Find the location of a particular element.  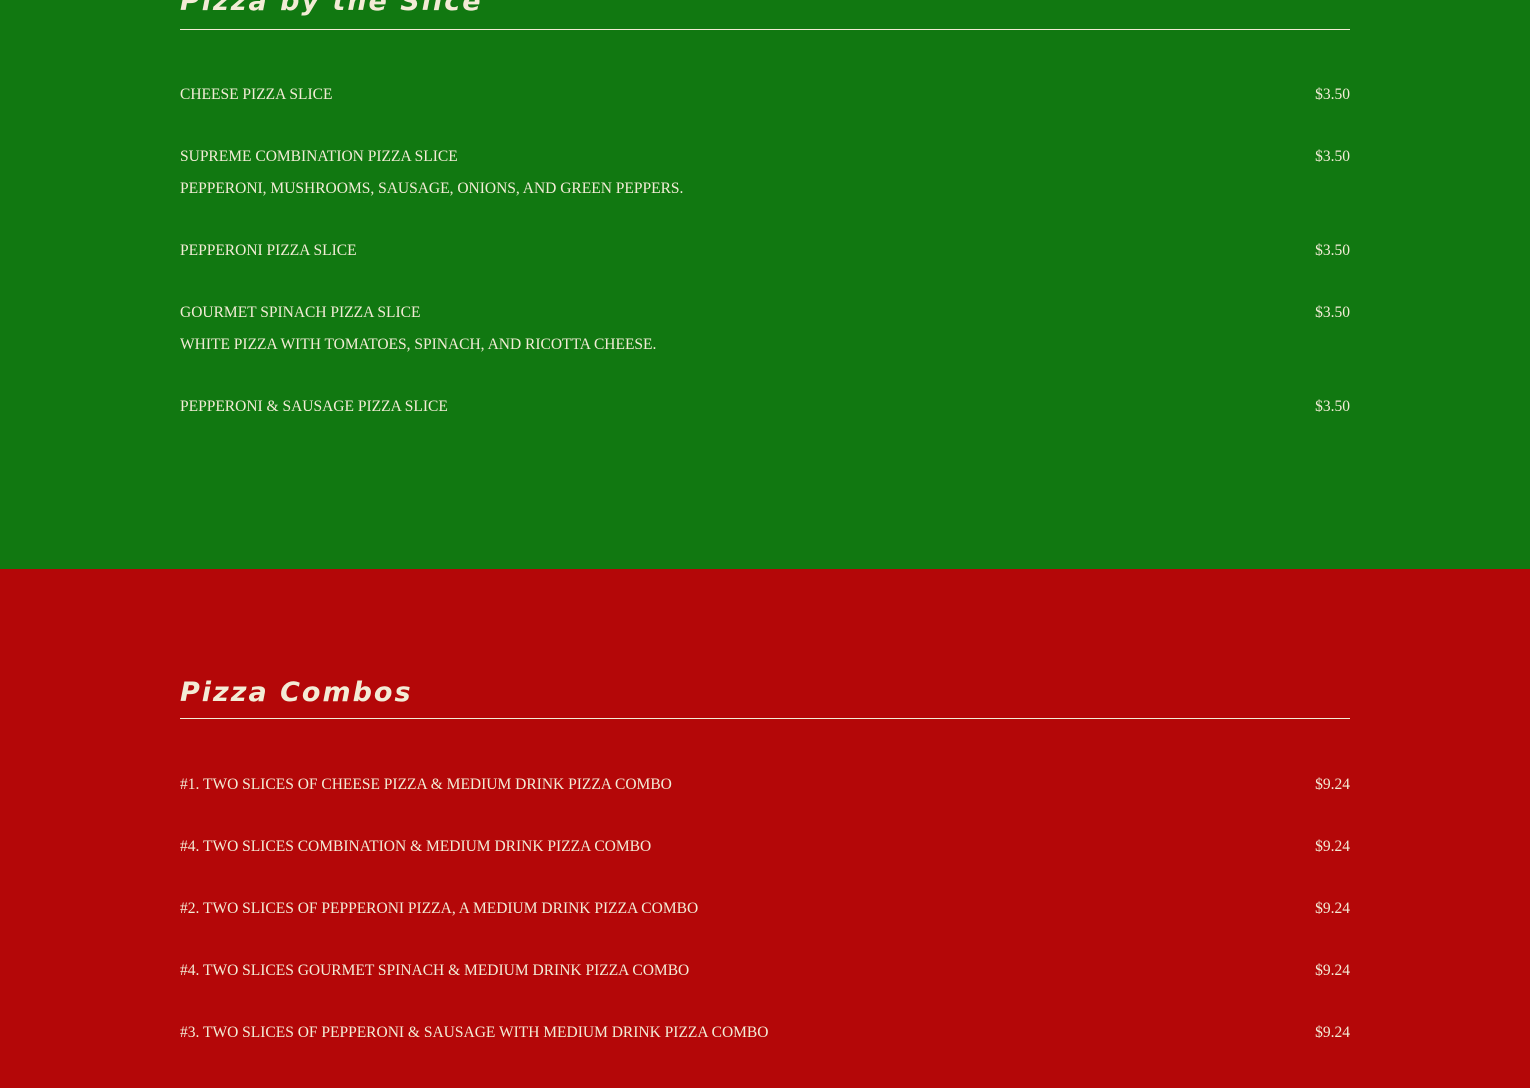

menu-item-name: PEPPERONI & SAUSAGE PIZZA SLICE is located at coordinates (314, 406).